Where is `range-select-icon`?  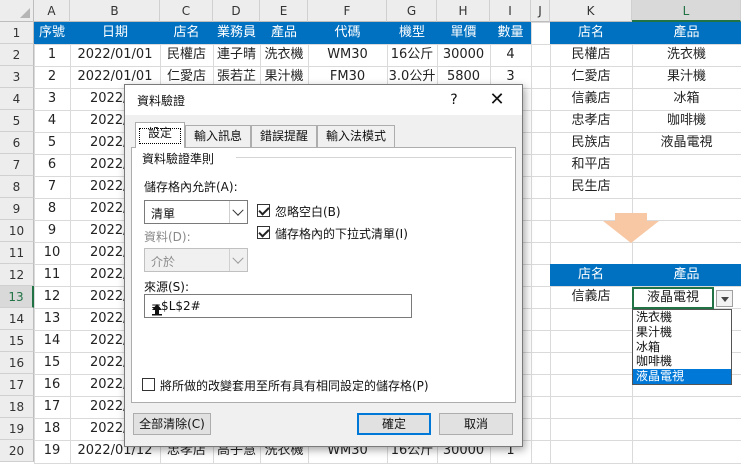 range-select-icon is located at coordinates (157, 309).